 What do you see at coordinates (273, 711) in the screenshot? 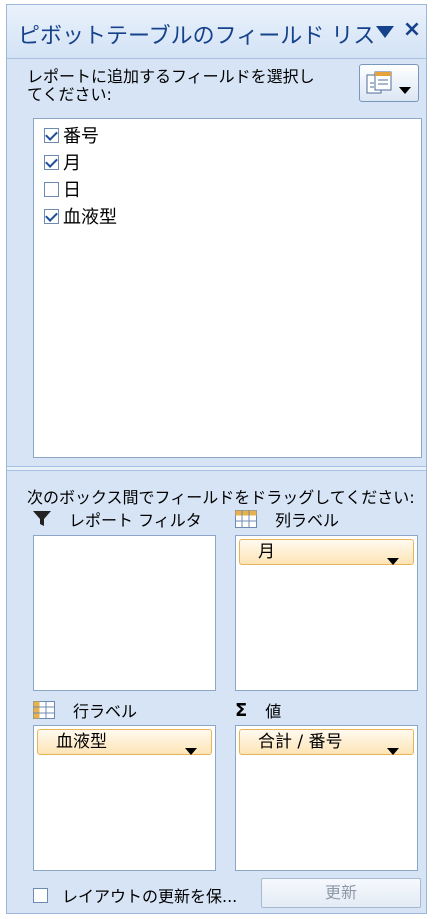
I see `values-label-text: 値` at bounding box center [273, 711].